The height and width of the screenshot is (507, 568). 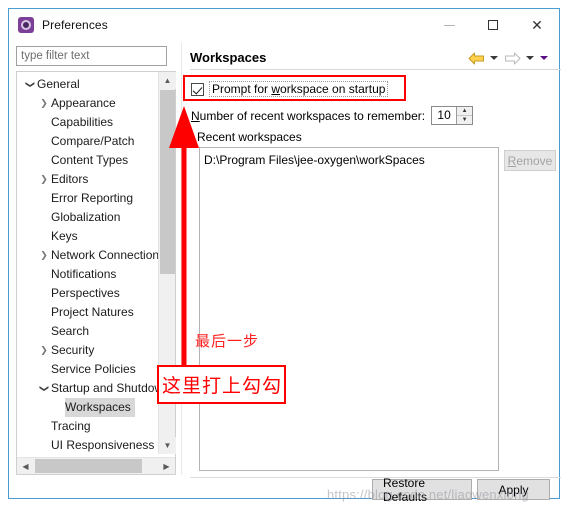 What do you see at coordinates (88, 466) in the screenshot?
I see `horizontal-scroll-thumb` at bounding box center [88, 466].